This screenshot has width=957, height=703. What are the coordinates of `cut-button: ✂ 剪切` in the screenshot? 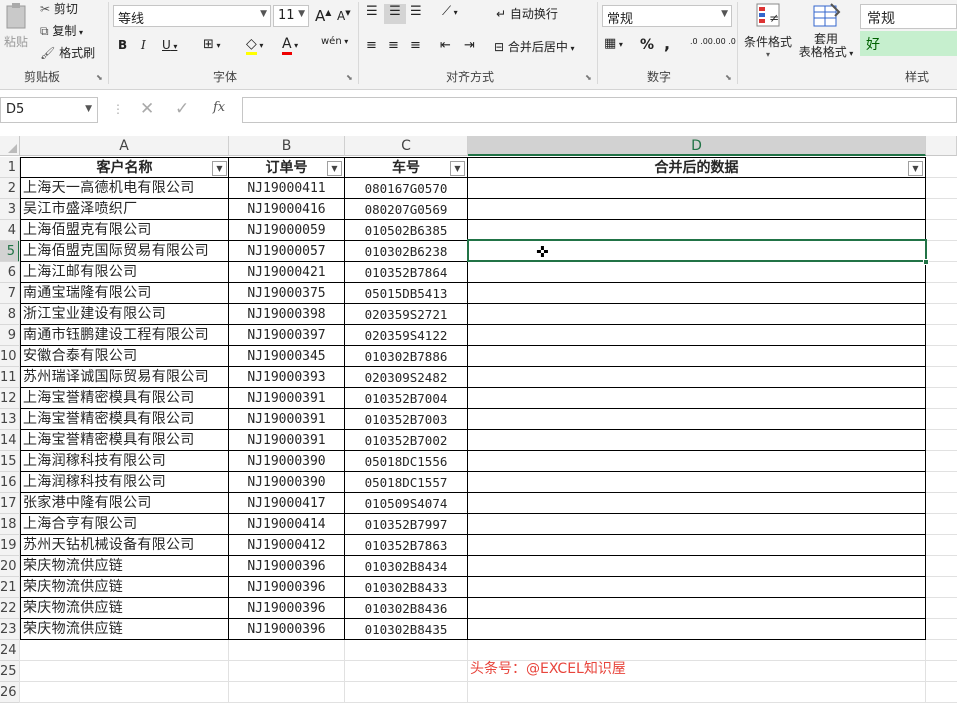 It's located at (59, 8).